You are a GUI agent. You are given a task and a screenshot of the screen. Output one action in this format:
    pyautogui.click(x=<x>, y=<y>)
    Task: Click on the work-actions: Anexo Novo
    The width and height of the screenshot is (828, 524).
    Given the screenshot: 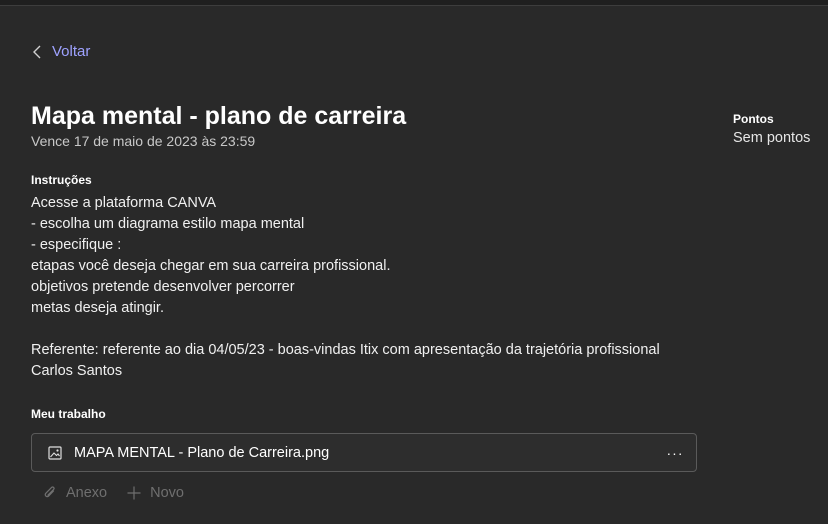 What is the action you would take?
    pyautogui.click(x=123, y=493)
    